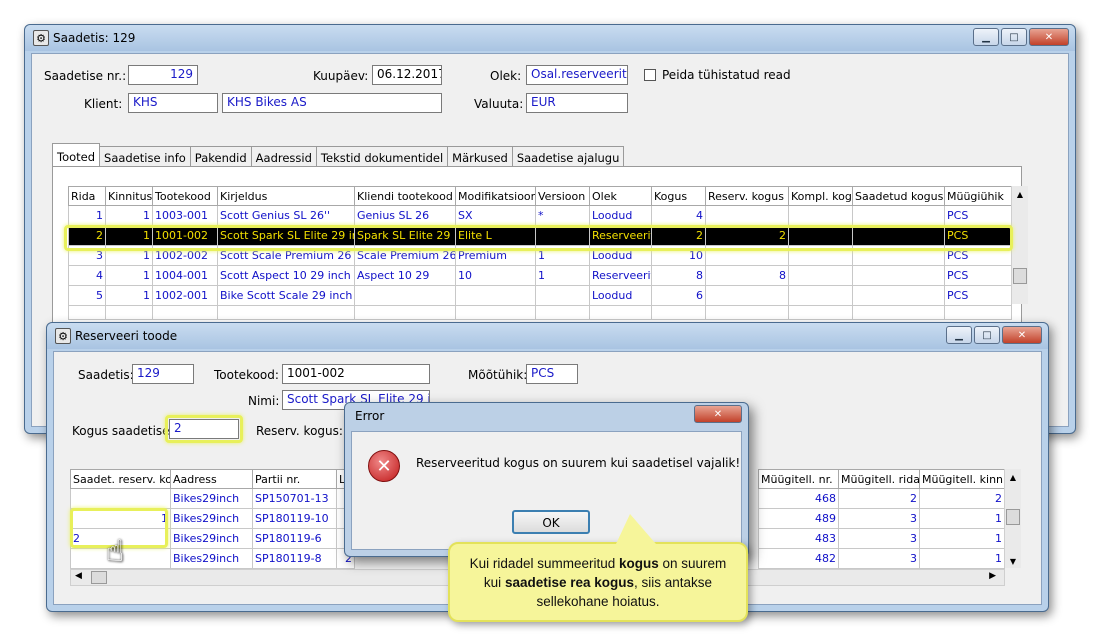 Image resolution: width=1099 pixels, height=636 pixels. Describe the element at coordinates (568, 157) in the screenshot. I see `tab-saadetise-ajalugu: Saadetise ajalugu` at that location.